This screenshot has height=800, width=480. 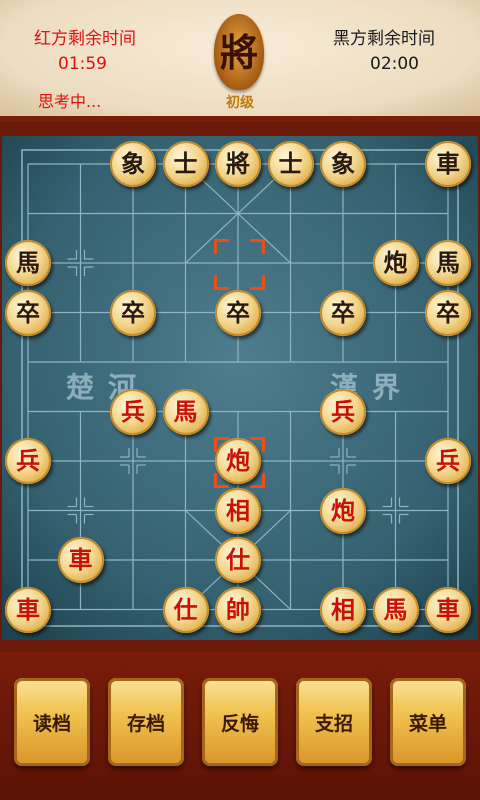 I want to click on piece-label: 帥, so click(x=238, y=609).